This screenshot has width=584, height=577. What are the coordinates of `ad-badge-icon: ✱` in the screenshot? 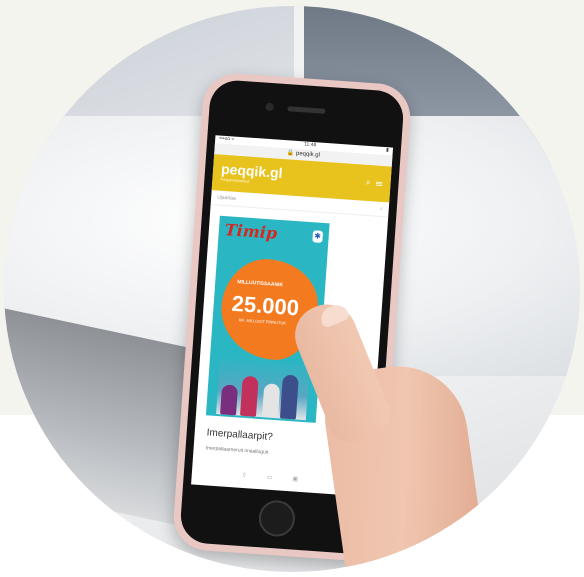 It's located at (318, 236).